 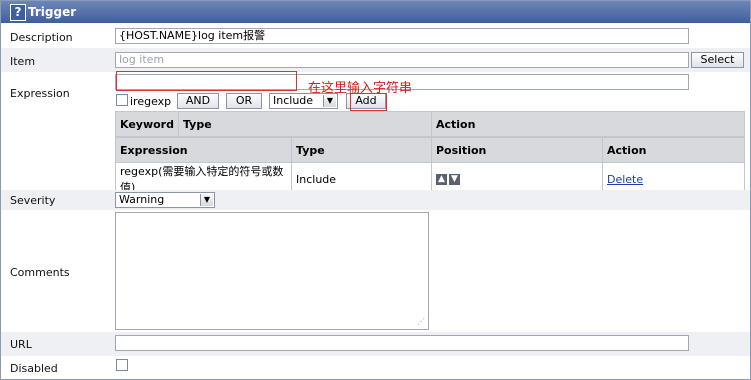 What do you see at coordinates (40, 93) in the screenshot?
I see `expression-label: Expression` at bounding box center [40, 93].